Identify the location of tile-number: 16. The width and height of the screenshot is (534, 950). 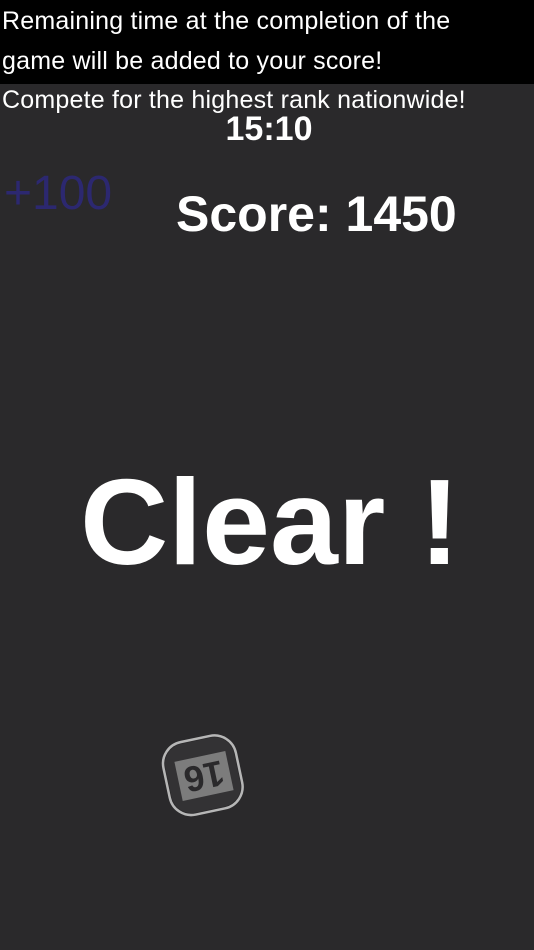
(204, 776).